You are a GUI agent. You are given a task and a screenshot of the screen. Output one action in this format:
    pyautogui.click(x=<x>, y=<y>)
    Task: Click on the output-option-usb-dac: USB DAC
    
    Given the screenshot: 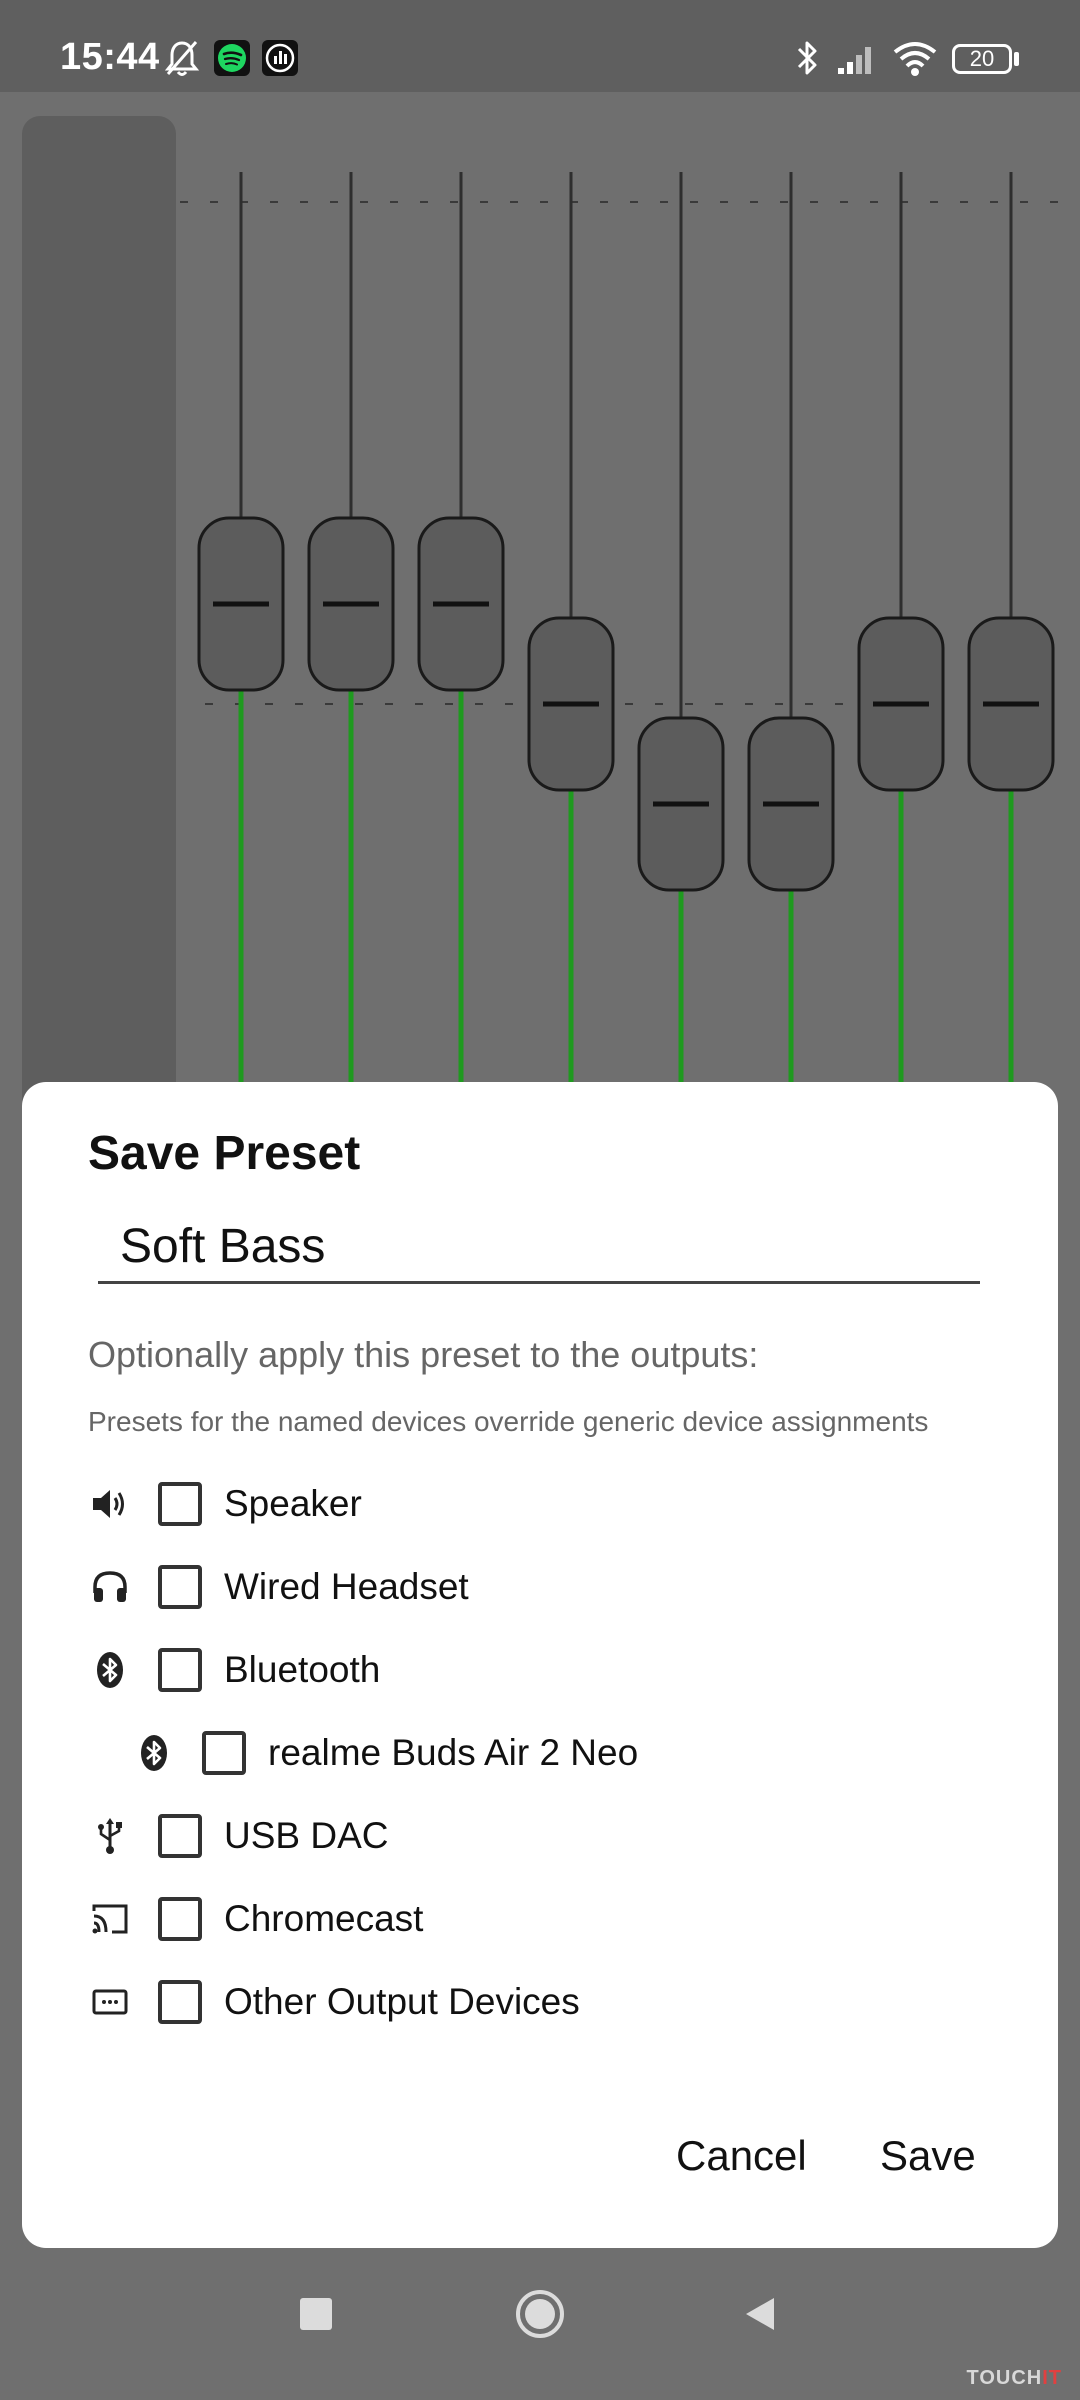 What is the action you would take?
    pyautogui.click(x=238, y=1836)
    